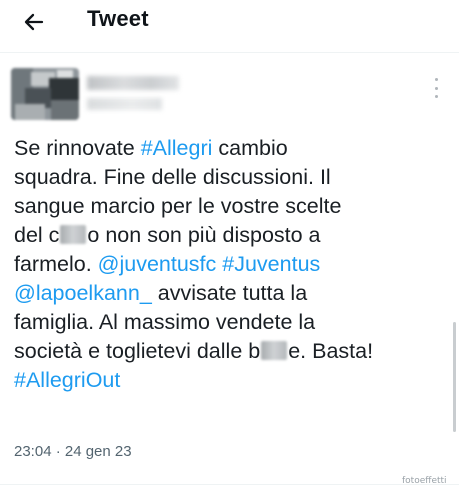 Image resolution: width=459 pixels, height=495 pixels. What do you see at coordinates (37, 235) in the screenshot?
I see `tweet-text-segment: del c` at bounding box center [37, 235].